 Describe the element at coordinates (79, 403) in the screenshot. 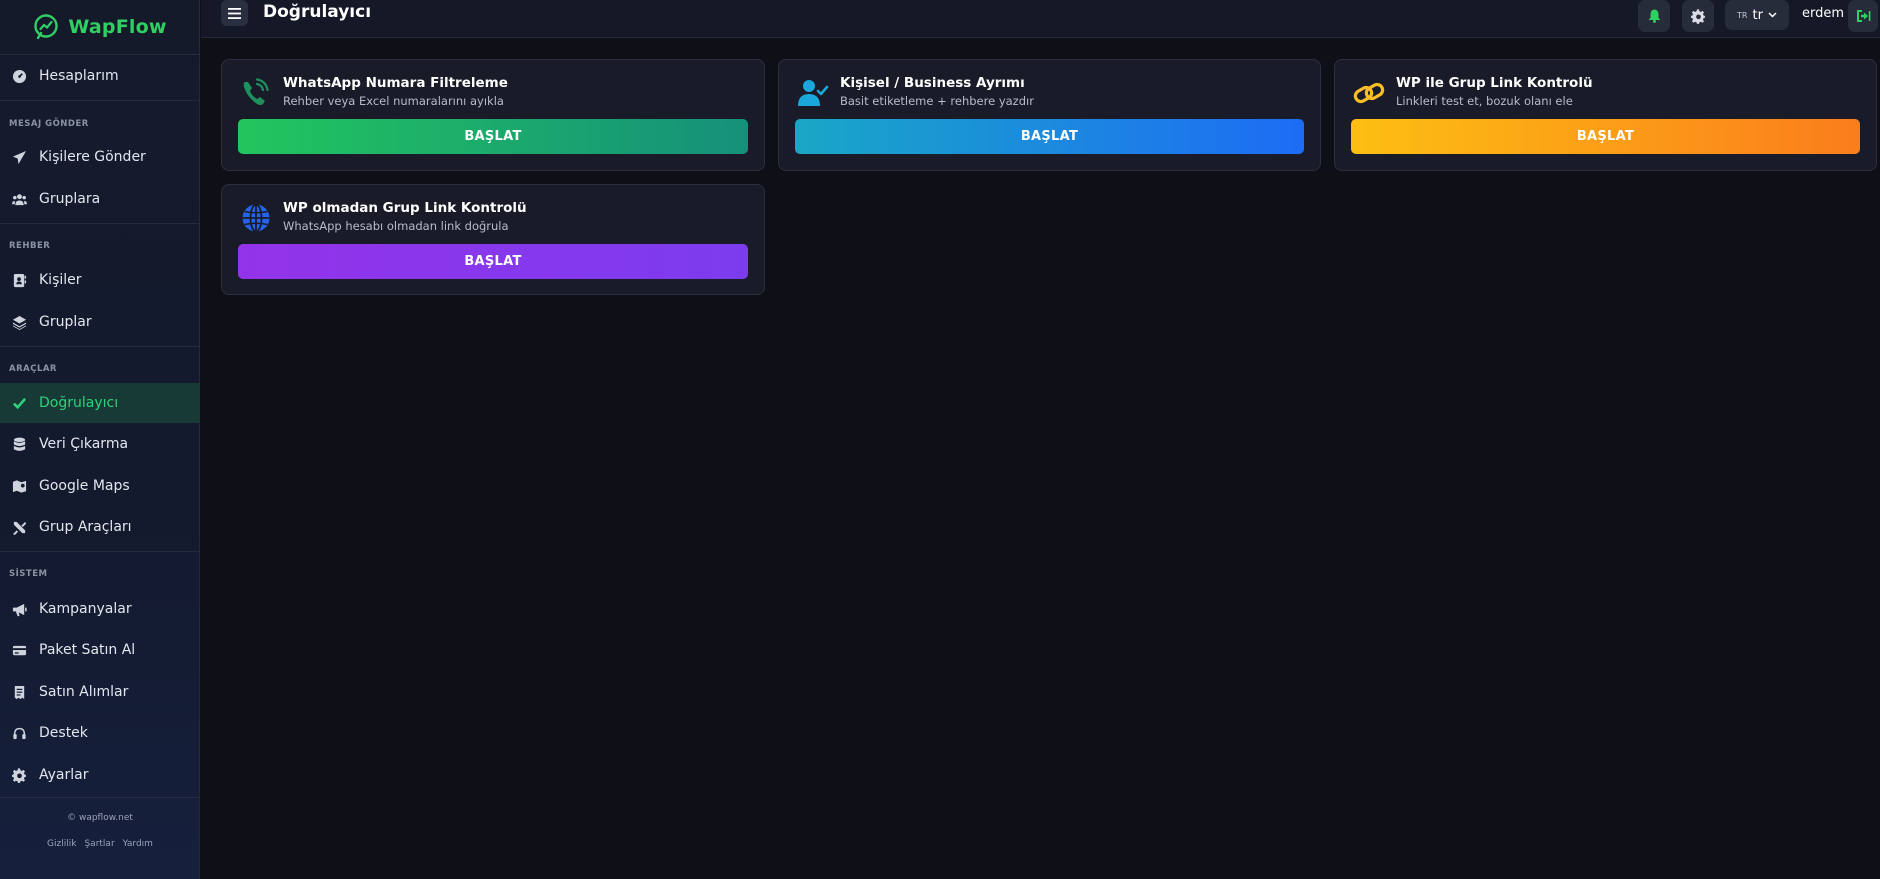

I see `sidebar-item-label: Doğrulayıcı` at that location.